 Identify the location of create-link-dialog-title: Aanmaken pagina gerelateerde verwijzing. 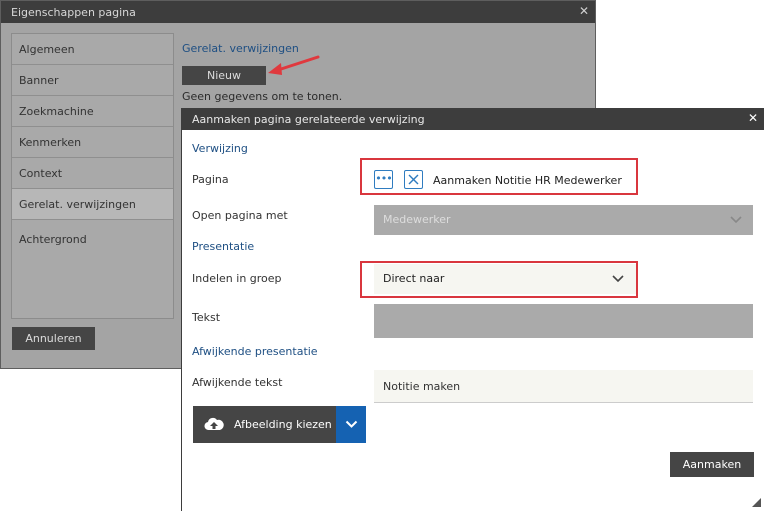
(308, 119).